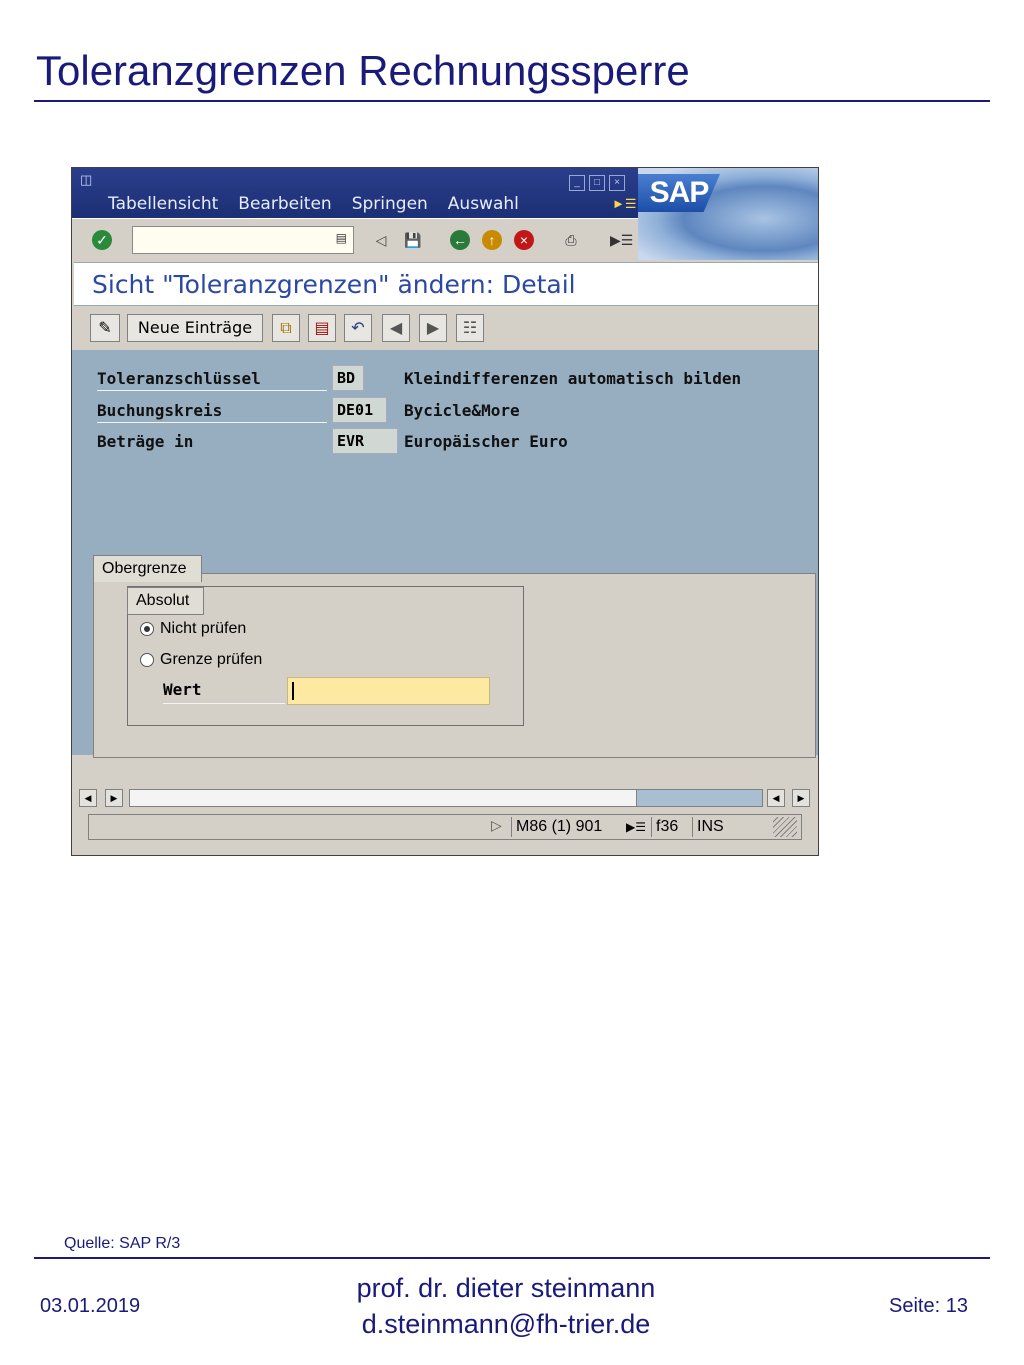 The image size is (1024, 1365). Describe the element at coordinates (358, 328) in the screenshot. I see `undo-icon: ↶` at that location.